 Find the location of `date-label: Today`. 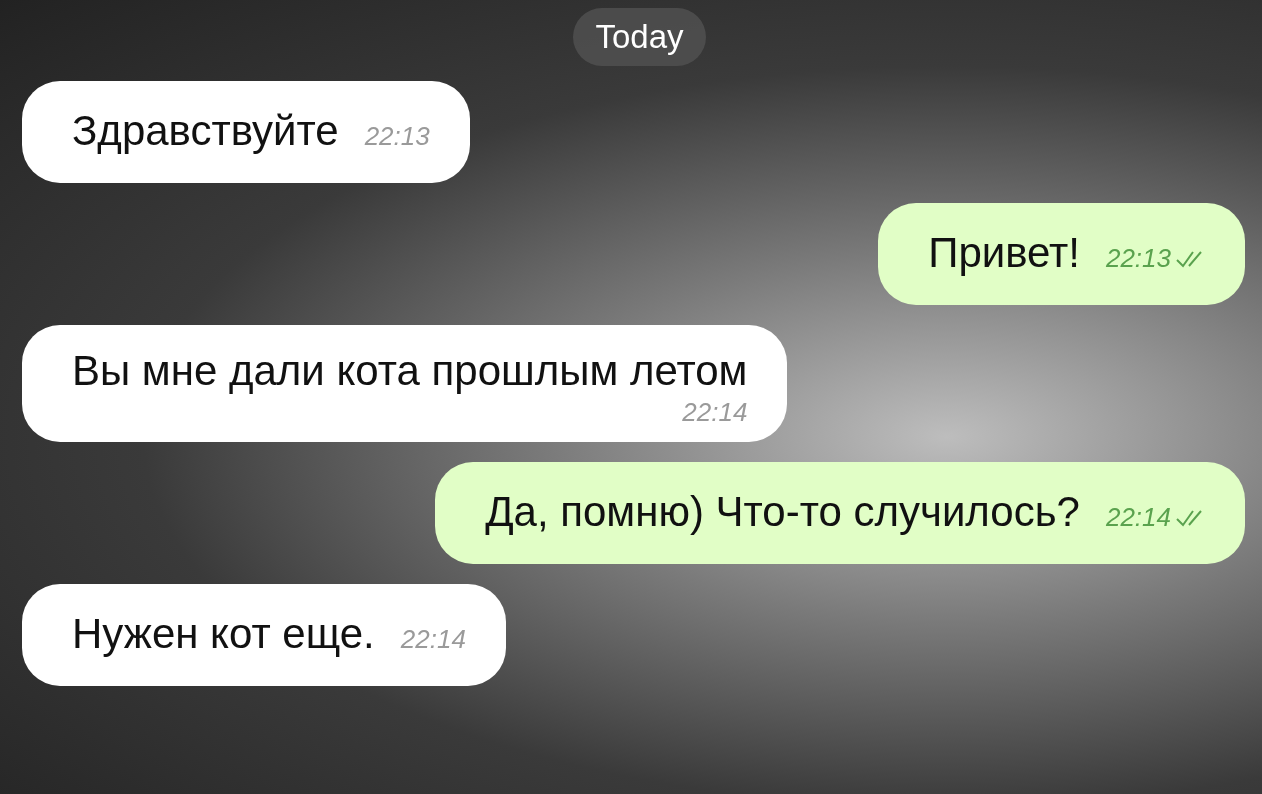

date-label: Today is located at coordinates (639, 37).